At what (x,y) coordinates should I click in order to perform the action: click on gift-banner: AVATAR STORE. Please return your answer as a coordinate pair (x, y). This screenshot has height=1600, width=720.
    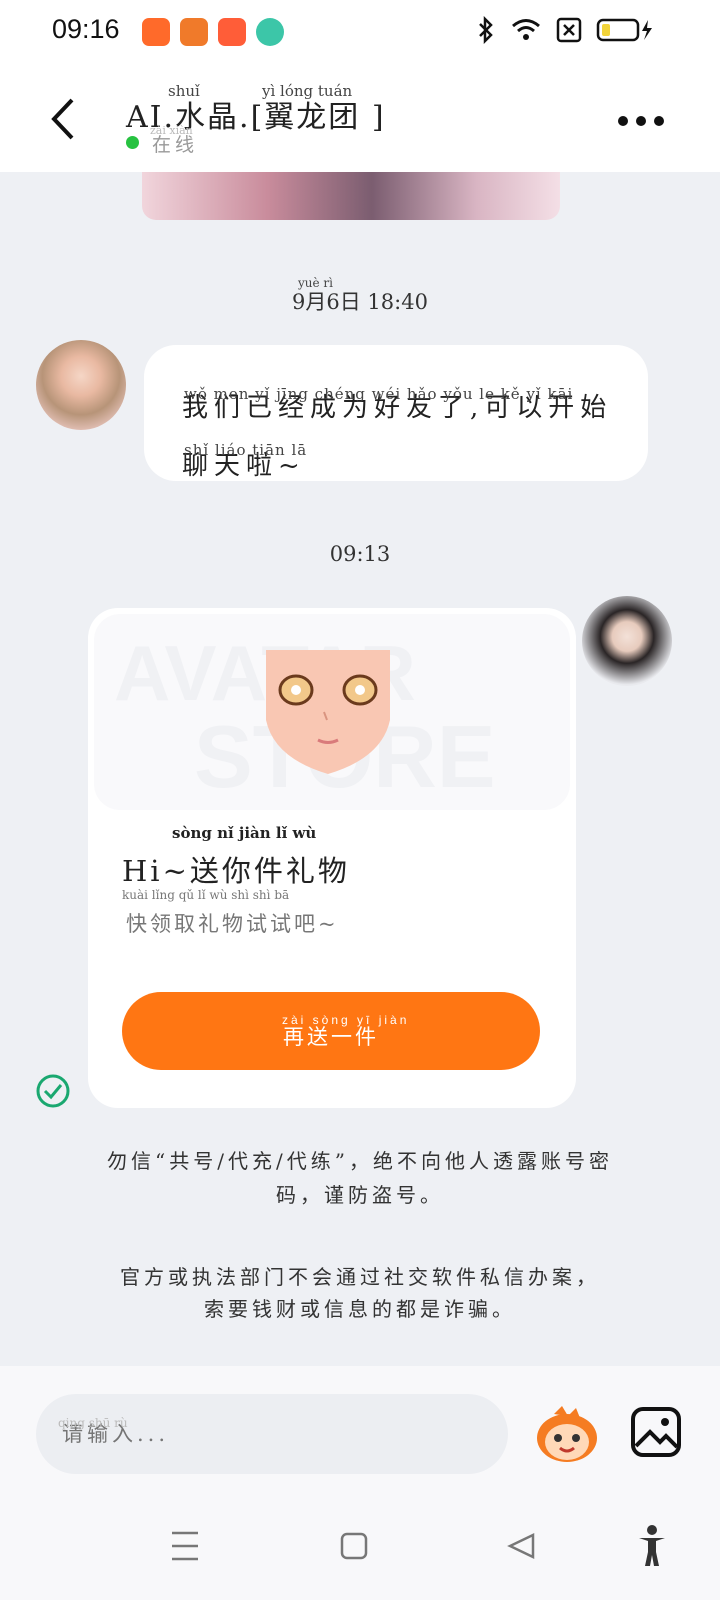
    Looking at the image, I should click on (332, 712).